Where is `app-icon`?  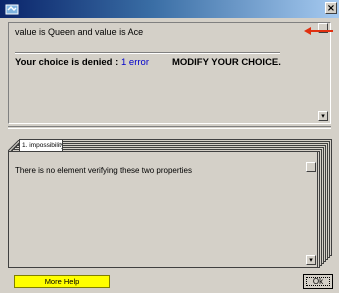
app-icon is located at coordinates (12, 9).